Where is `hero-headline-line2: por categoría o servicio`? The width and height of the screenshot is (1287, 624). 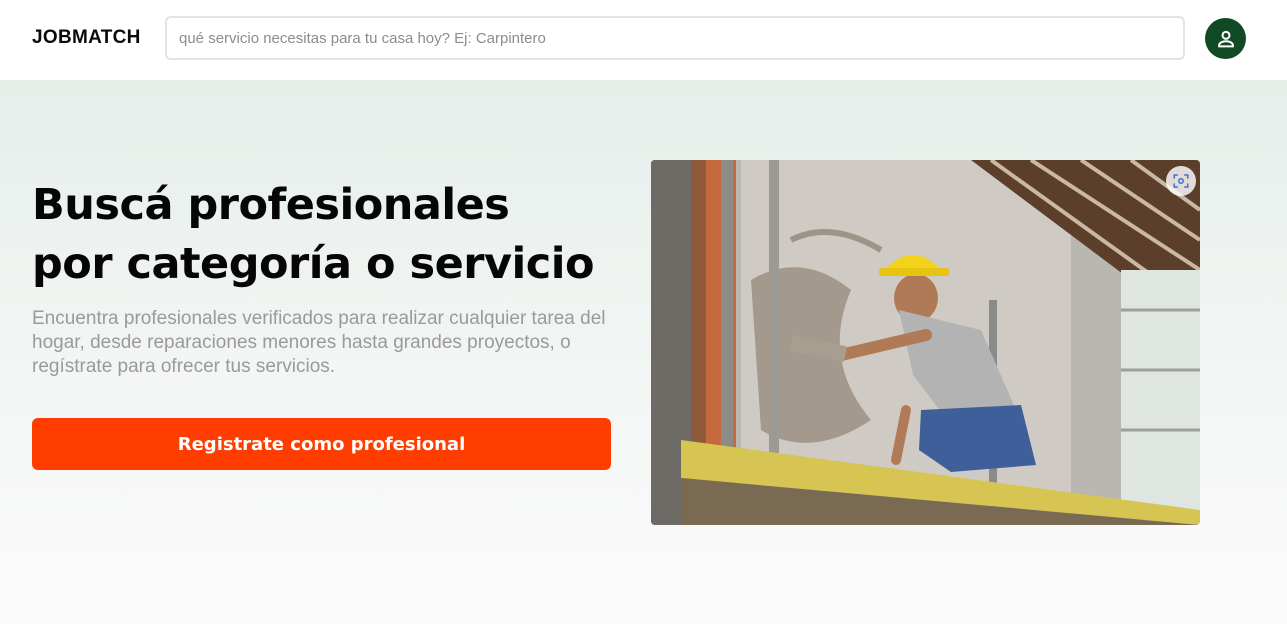
hero-headline-line2: por categoría o servicio is located at coordinates (313, 264).